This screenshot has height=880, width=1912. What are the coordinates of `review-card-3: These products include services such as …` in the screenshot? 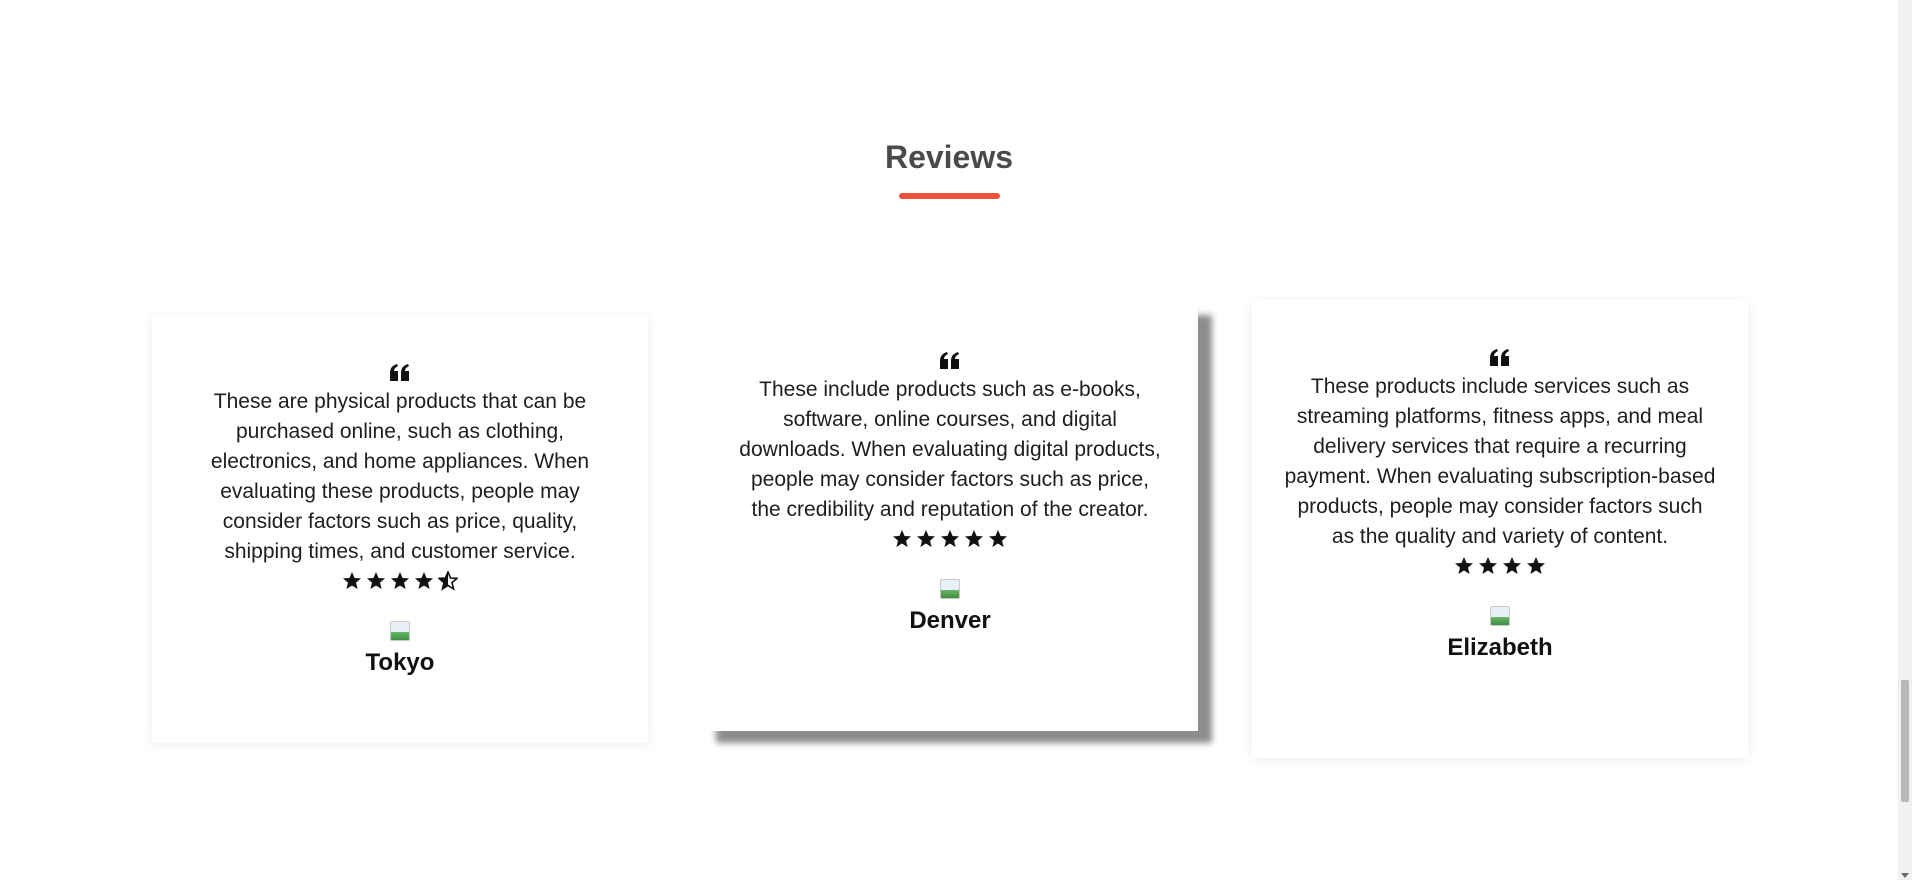 It's located at (1500, 529).